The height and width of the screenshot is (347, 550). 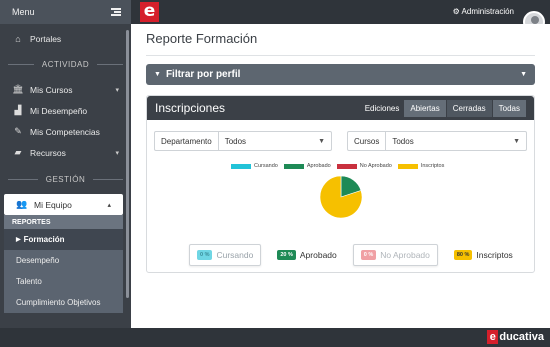 I want to click on sidebar-subitem-desempeno: Desempeño, so click(x=63, y=260).